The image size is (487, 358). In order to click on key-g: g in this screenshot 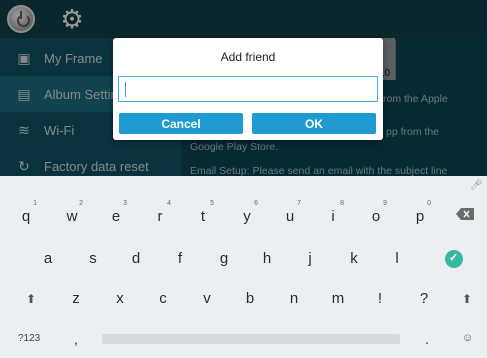, I will do `click(224, 258)`.